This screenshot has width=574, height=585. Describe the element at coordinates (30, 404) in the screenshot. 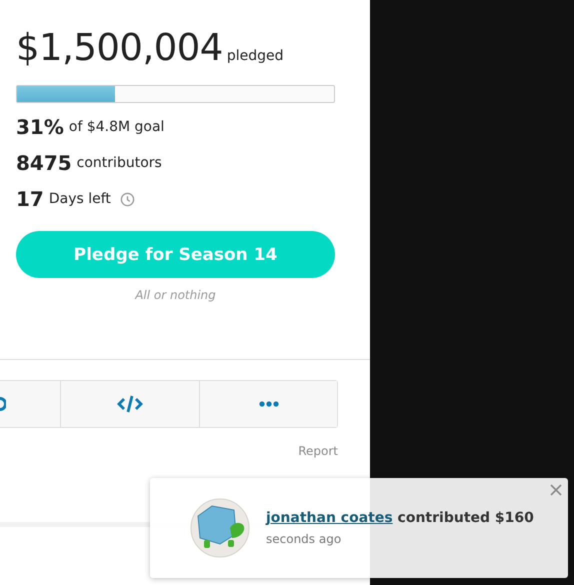

I see `share-button` at that location.